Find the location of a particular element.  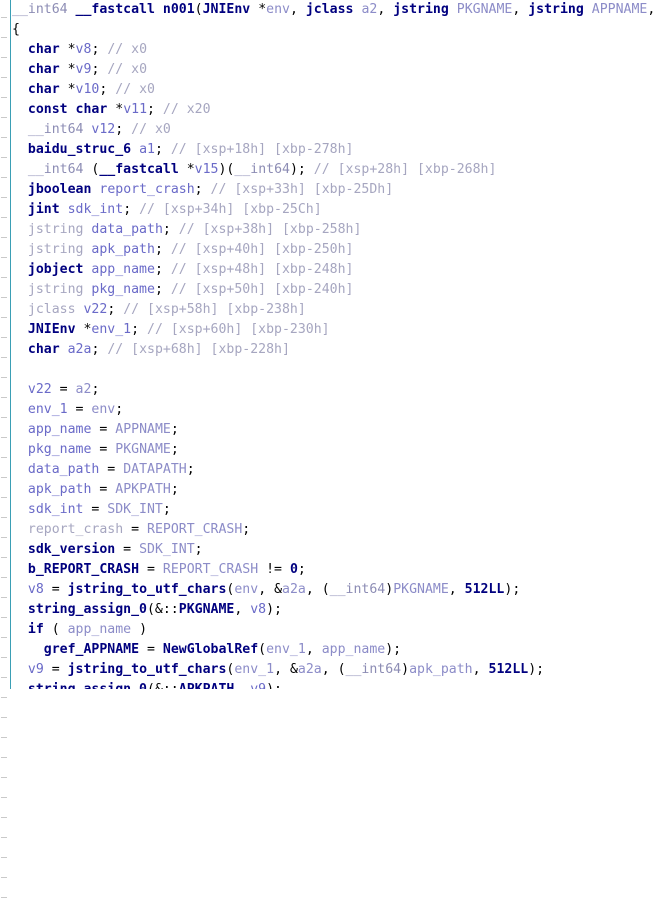

local-var-token: report_crash is located at coordinates (147, 189).